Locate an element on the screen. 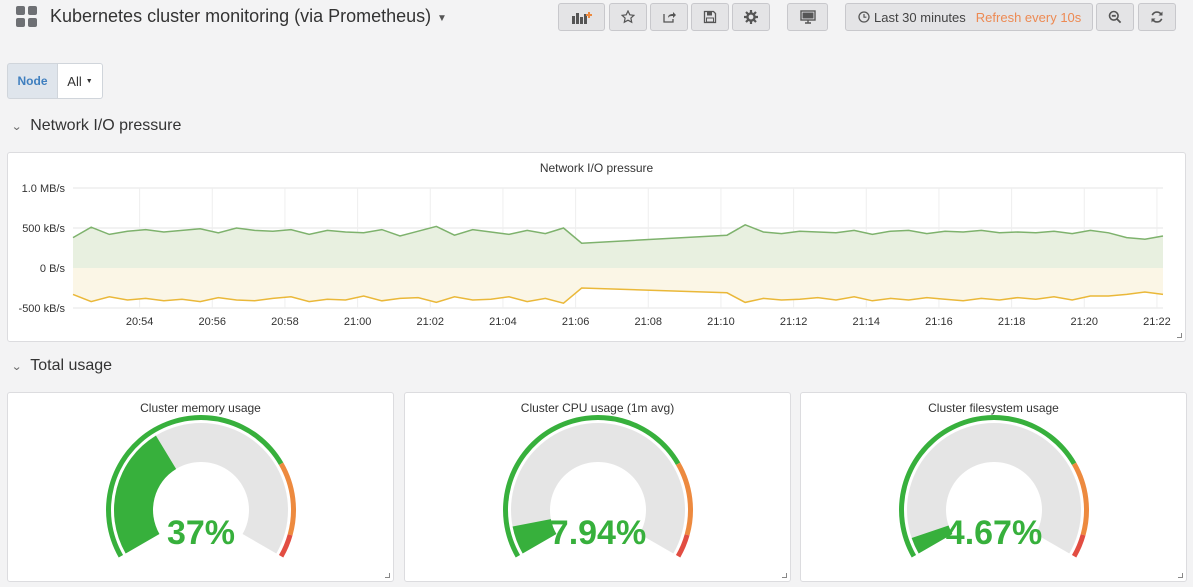 The height and width of the screenshot is (587, 1193). zoom-out-button is located at coordinates (1115, 17).